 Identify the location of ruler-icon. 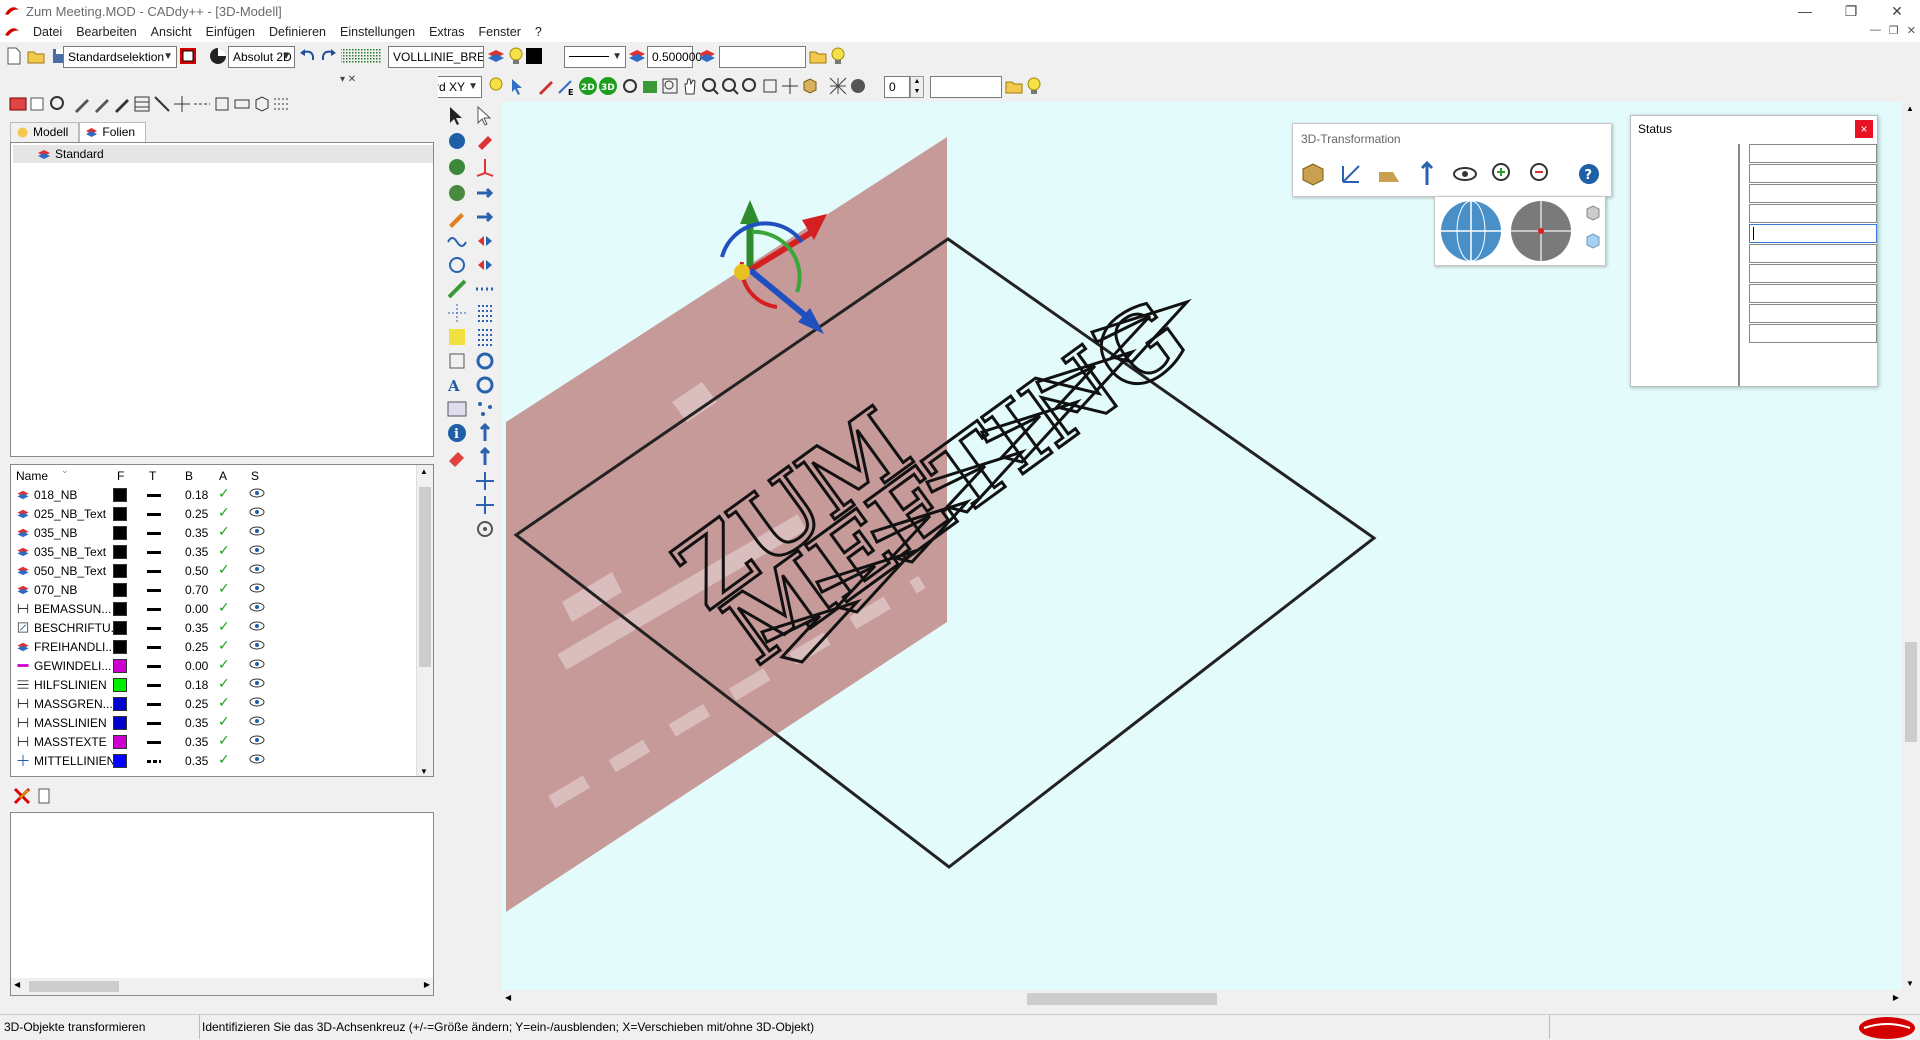
(457, 289).